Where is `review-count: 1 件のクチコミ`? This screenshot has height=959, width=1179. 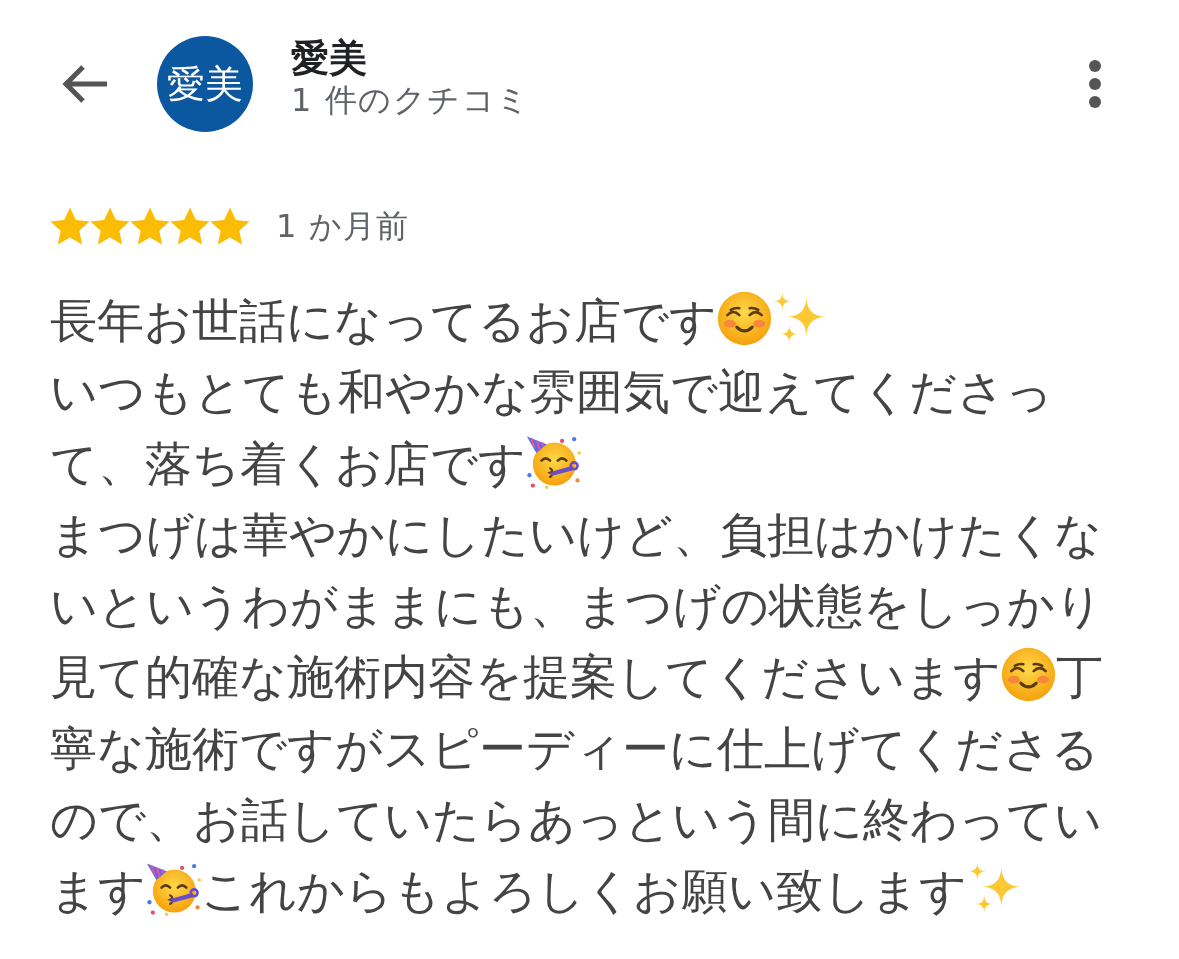
review-count: 1 件のクチコミ is located at coordinates (411, 101).